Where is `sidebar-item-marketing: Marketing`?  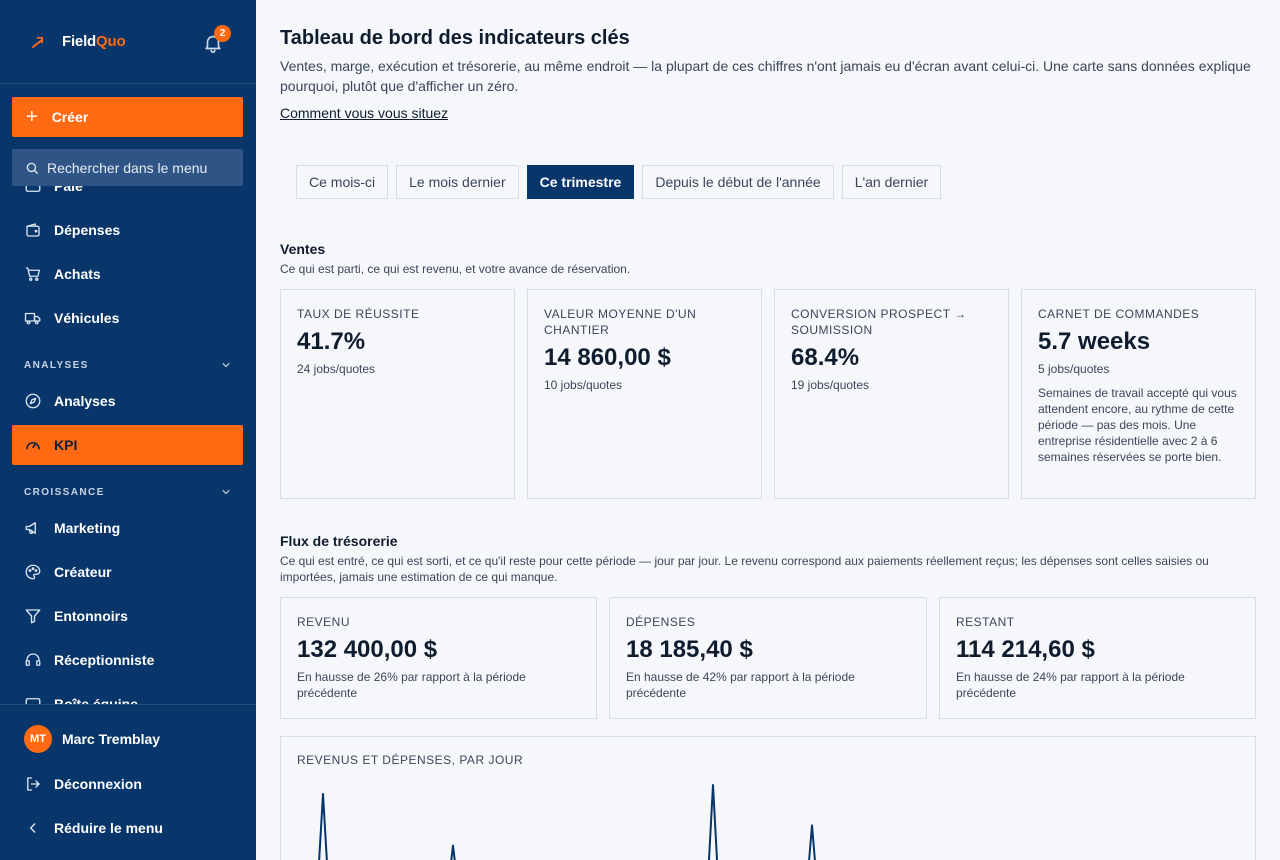
sidebar-item-marketing: Marketing is located at coordinates (127, 528).